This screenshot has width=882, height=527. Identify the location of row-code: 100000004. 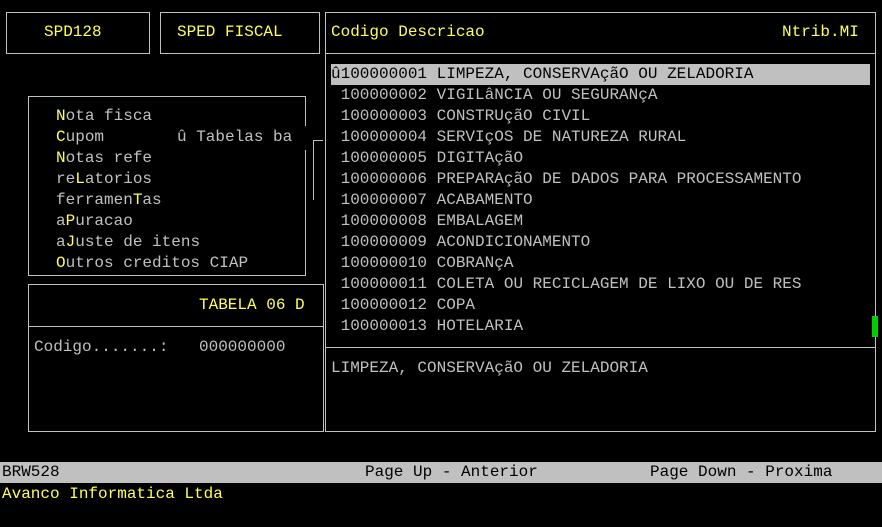
(379, 137).